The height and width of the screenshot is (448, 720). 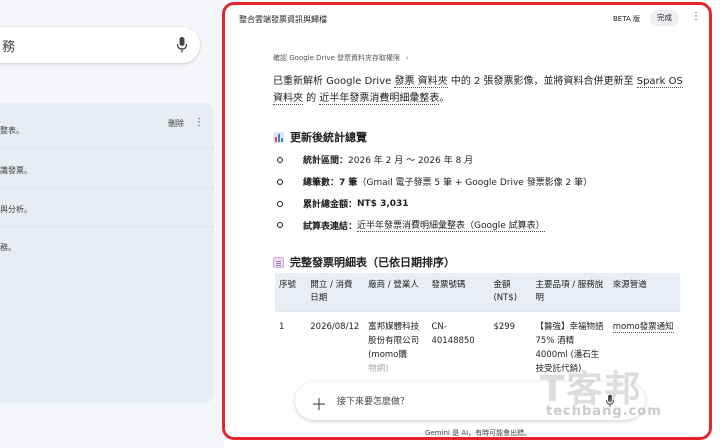 I want to click on stat-label: 統計區間：, so click(x=326, y=161).